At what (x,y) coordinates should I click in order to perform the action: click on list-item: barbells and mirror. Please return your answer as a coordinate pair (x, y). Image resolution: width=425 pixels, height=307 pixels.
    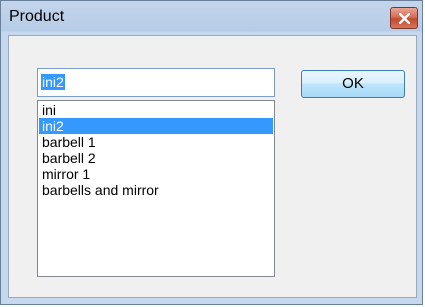
    Looking at the image, I should click on (156, 190).